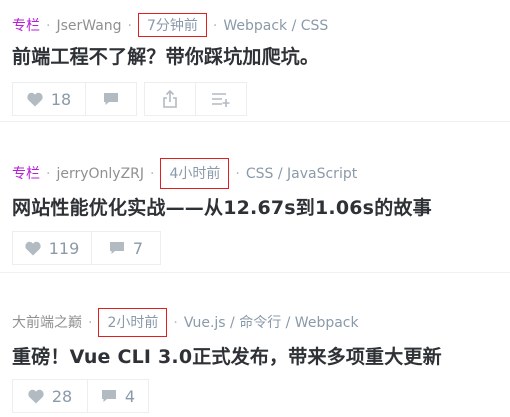  I want to click on action-bar: 28 4, so click(80, 396).